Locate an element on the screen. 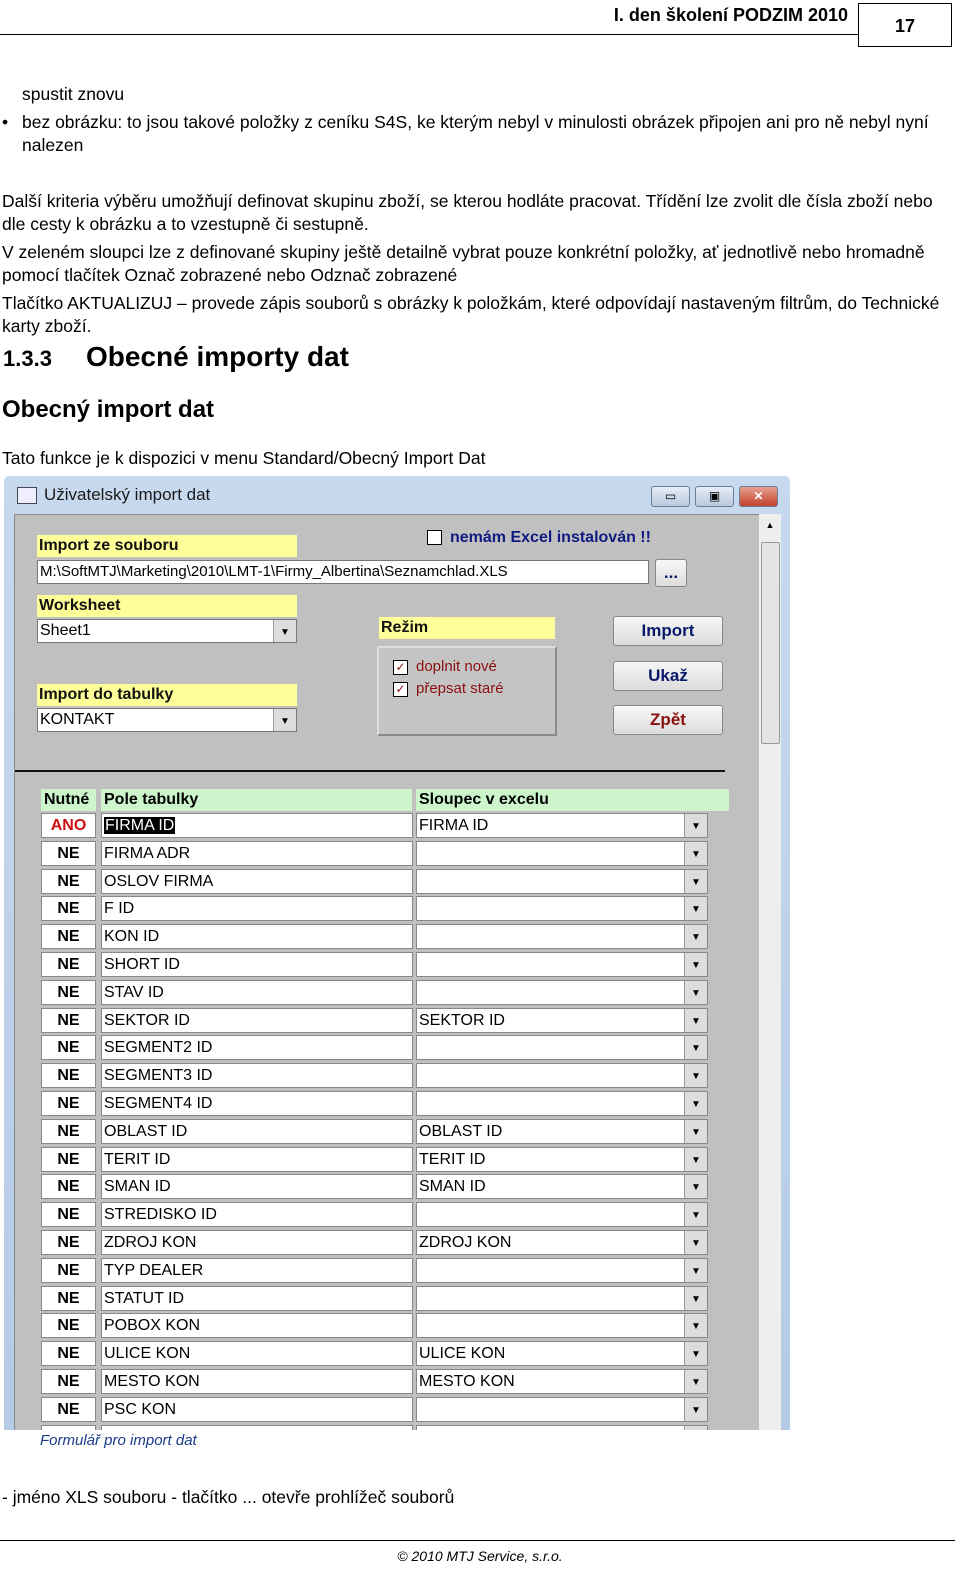  mode-option-add: ✓ doplnit nové is located at coordinates (445, 666).